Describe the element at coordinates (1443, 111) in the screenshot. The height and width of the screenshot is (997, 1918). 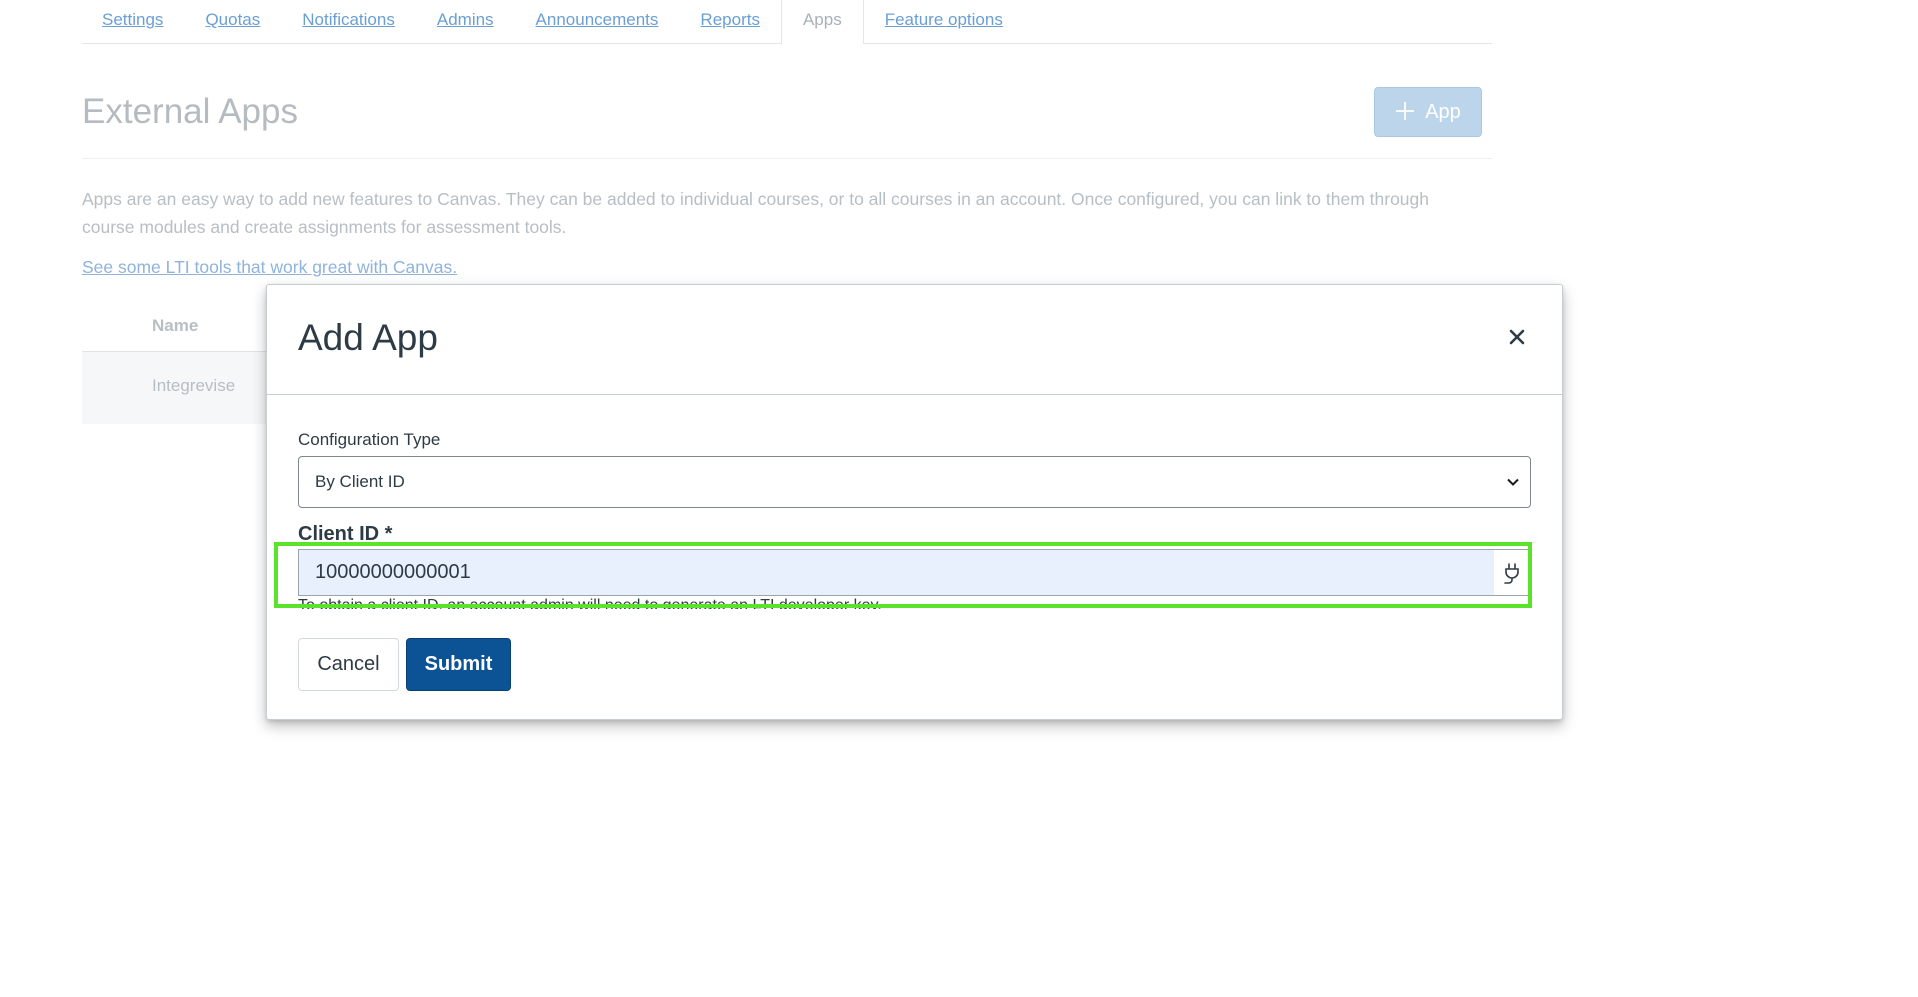
I see `add-app-button-label: App` at that location.